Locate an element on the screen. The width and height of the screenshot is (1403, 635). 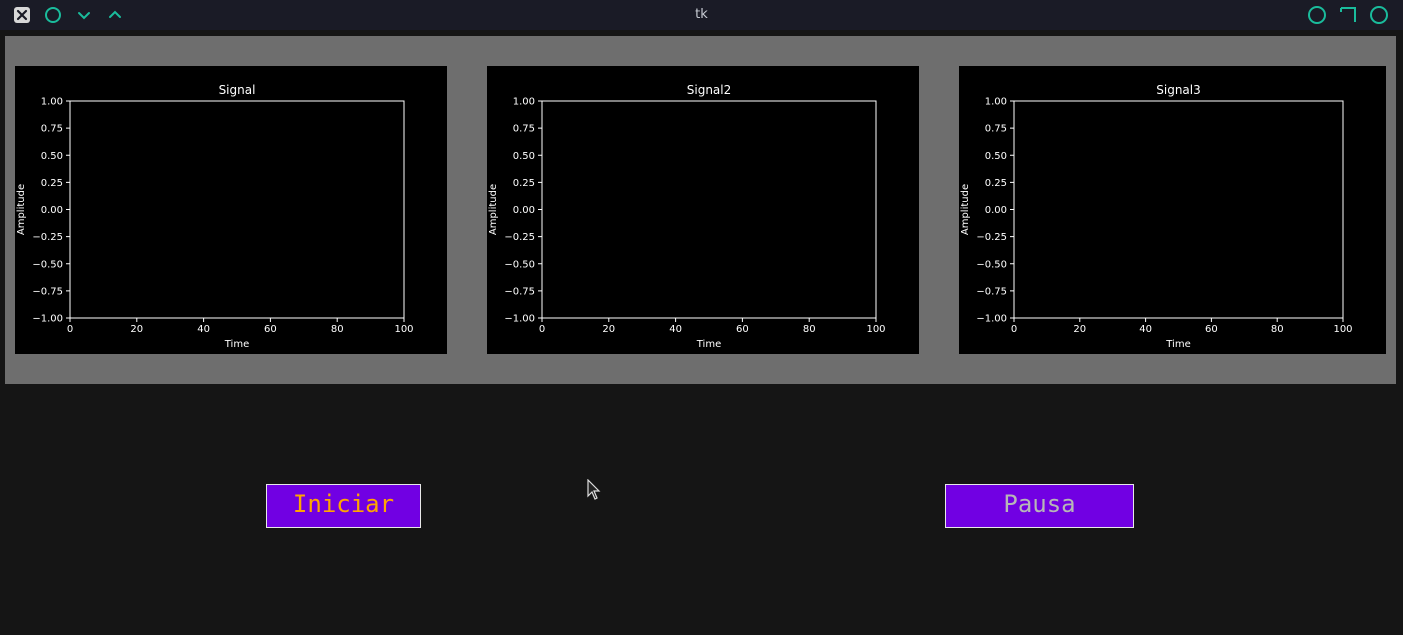
pause-button: Pausa is located at coordinates (1039, 506).